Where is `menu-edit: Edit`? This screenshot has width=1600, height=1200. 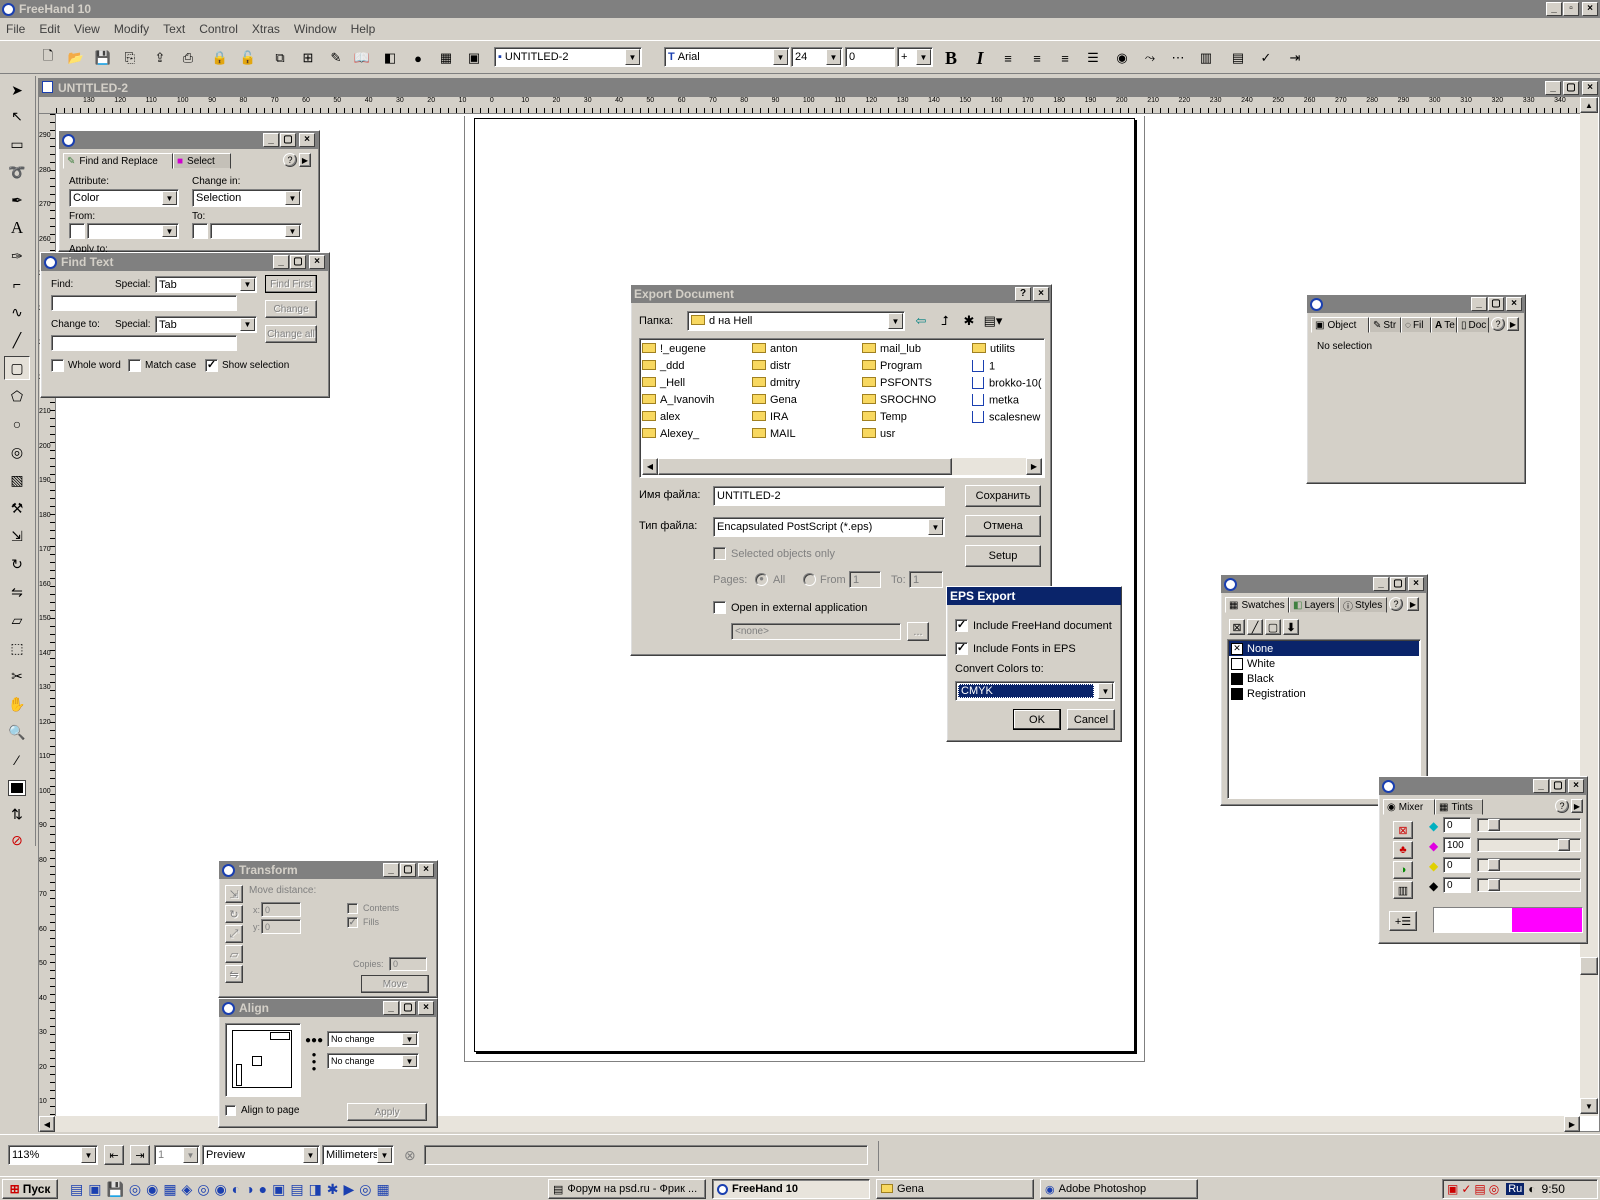 menu-edit: Edit is located at coordinates (49, 29).